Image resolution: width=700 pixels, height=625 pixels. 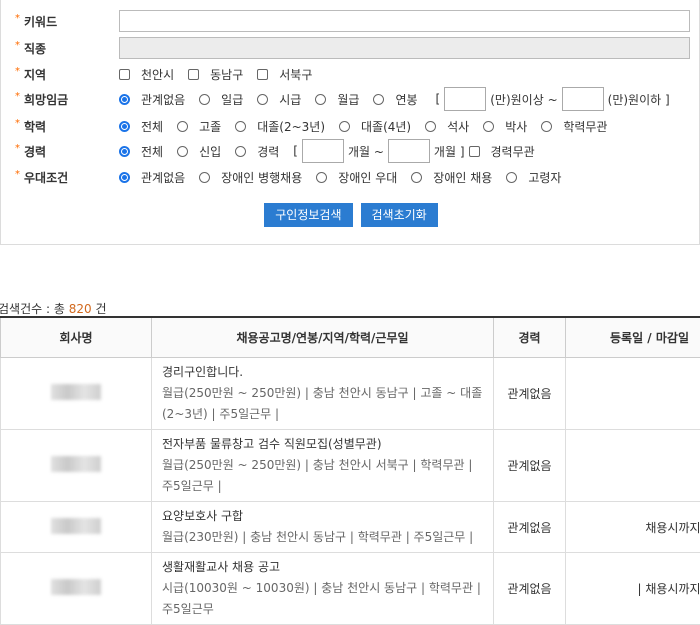 I want to click on job-title: 전자부품 물류창고 검수 직원모집(성별무관), so click(x=322, y=444).